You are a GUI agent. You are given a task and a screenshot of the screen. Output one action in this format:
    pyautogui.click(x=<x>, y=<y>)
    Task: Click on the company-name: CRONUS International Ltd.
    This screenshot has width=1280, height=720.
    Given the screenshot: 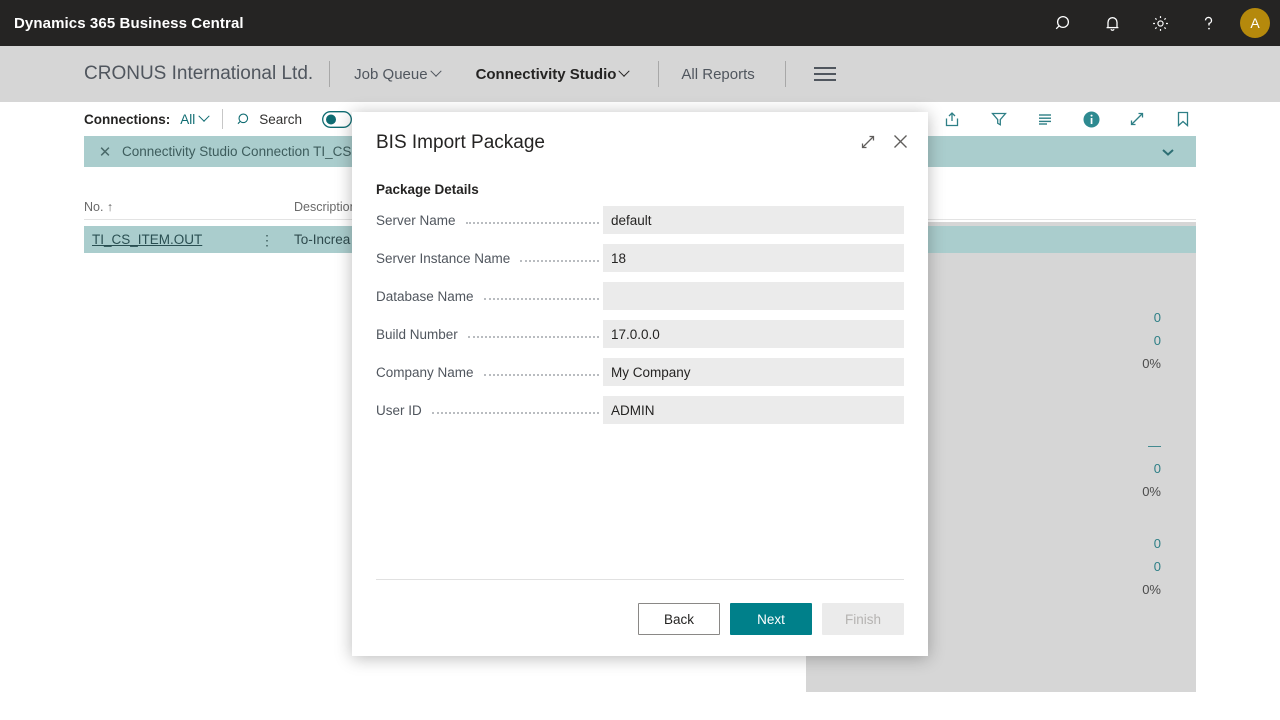 What is the action you would take?
    pyautogui.click(x=199, y=73)
    